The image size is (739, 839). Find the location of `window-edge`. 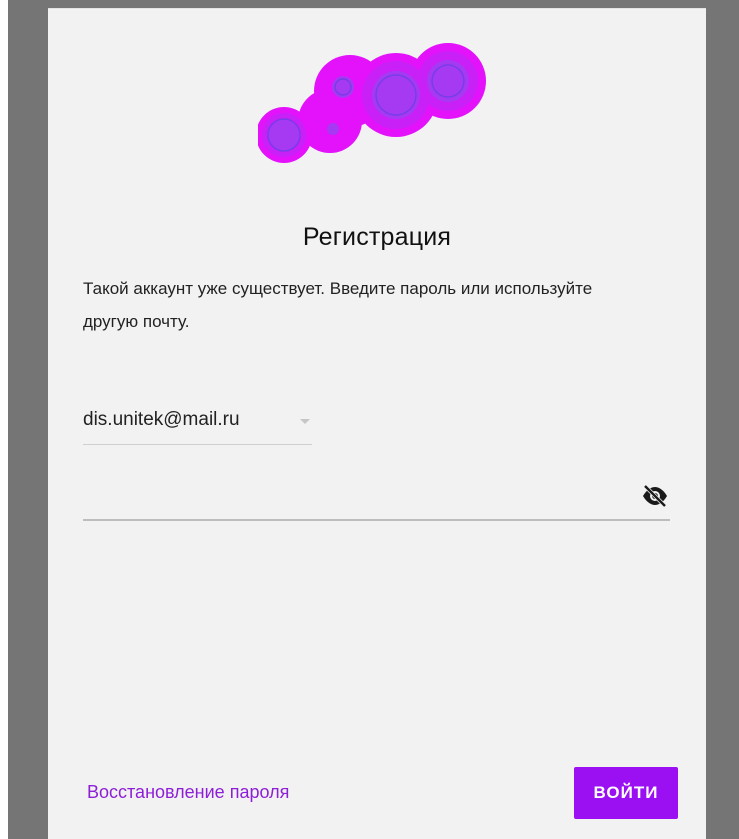

window-edge is located at coordinates (4, 419).